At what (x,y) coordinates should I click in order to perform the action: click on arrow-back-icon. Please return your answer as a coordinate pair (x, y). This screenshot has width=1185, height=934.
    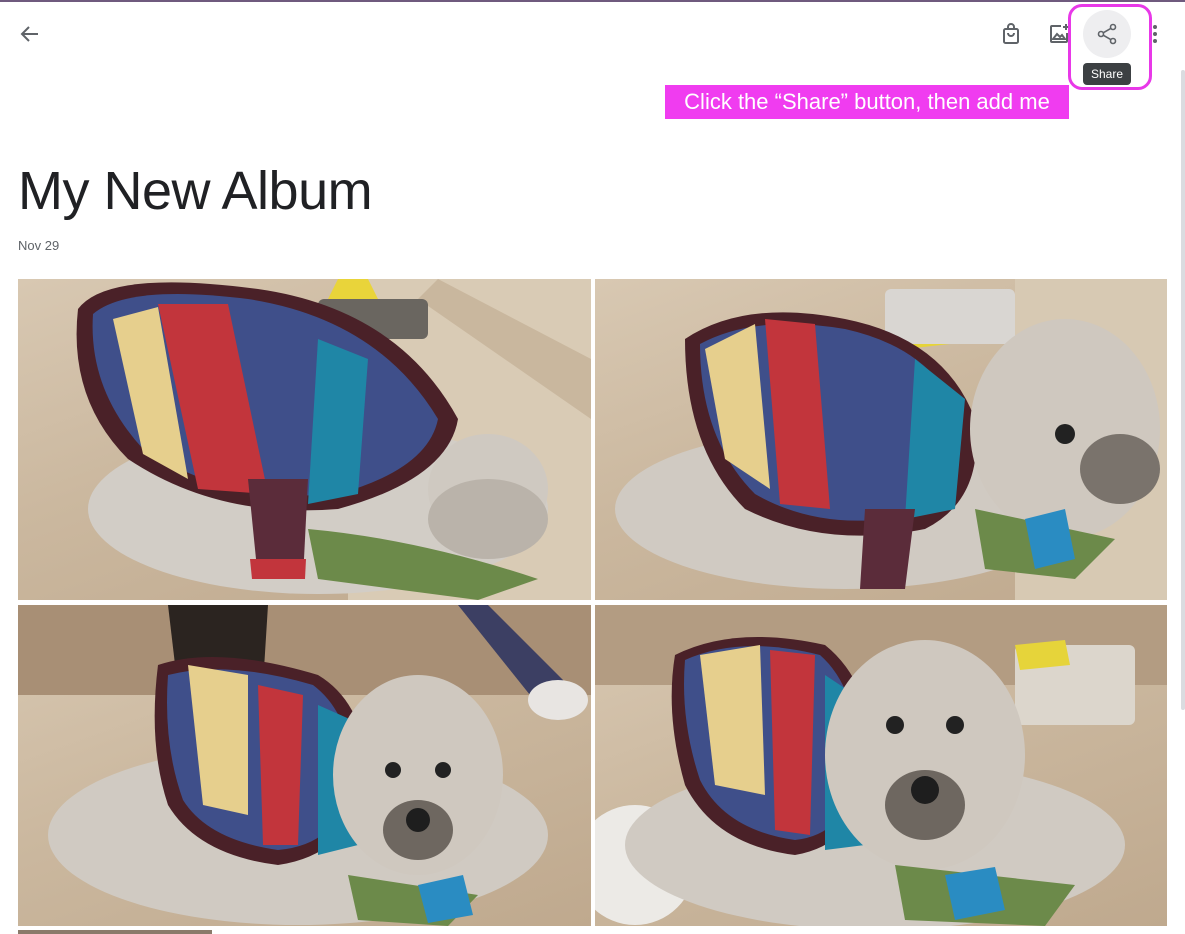
    Looking at the image, I should click on (29, 34).